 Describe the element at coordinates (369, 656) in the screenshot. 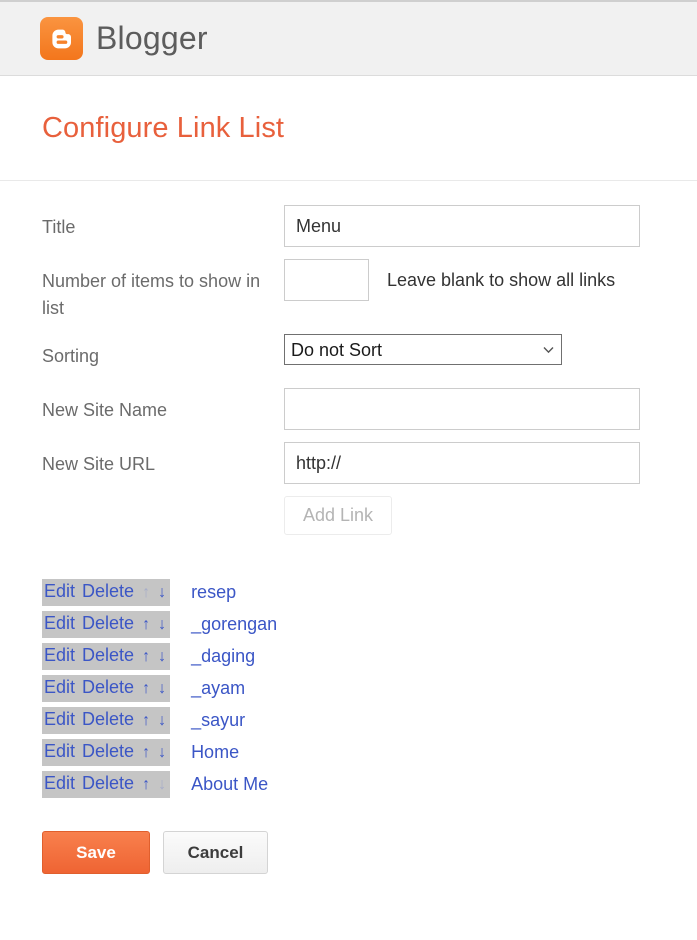

I see `link-list-row: Edit Delete ↑ ↓ _daging` at that location.